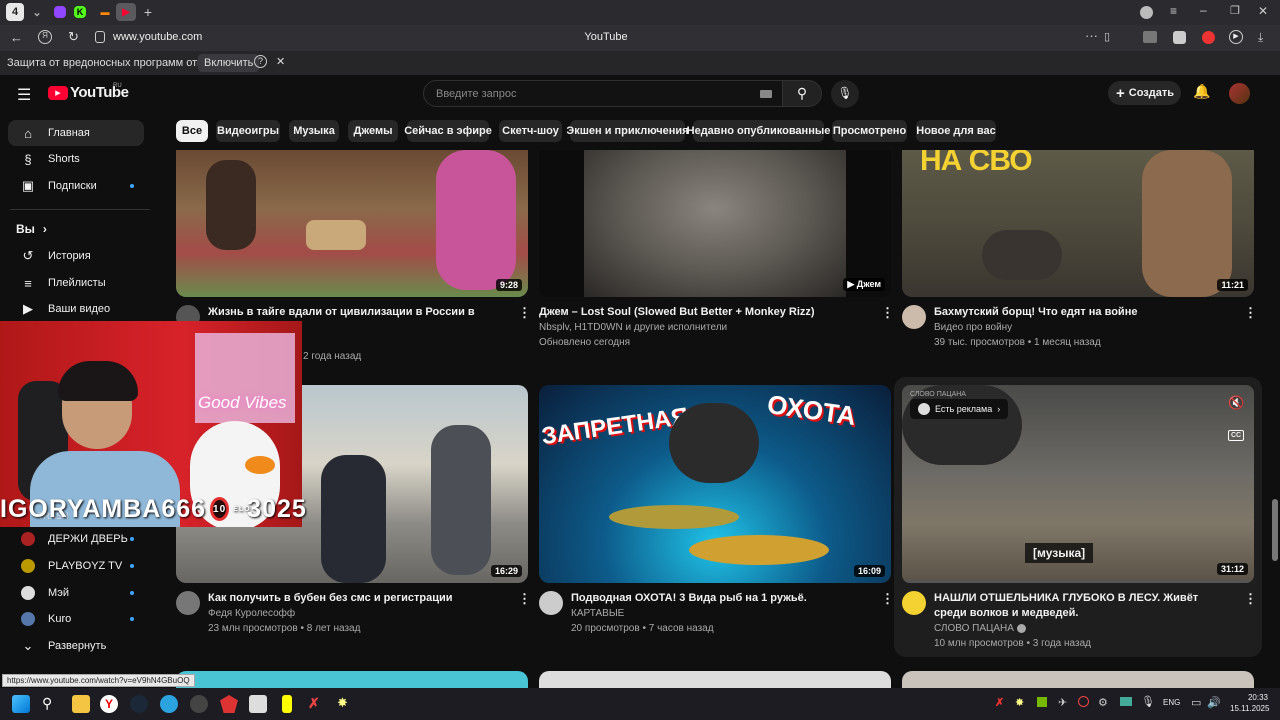 This screenshot has height=720, width=1280. I want to click on search-icon: ⚲, so click(51, 704).